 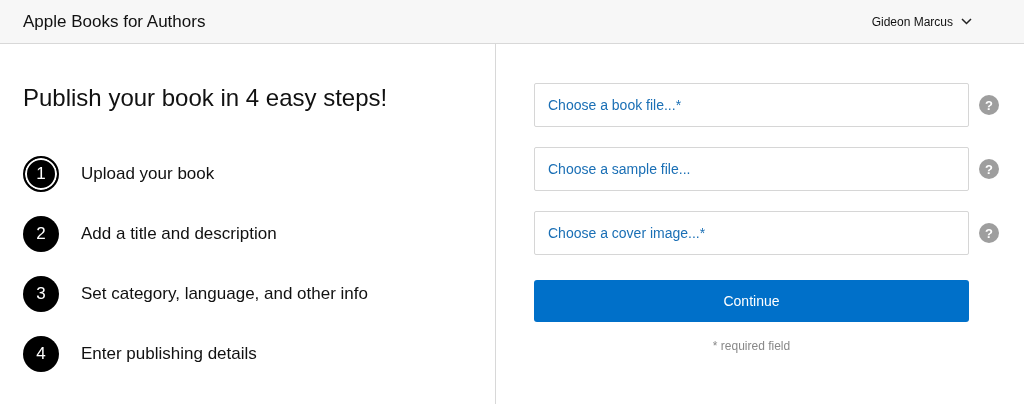 What do you see at coordinates (41, 174) in the screenshot?
I see `step-number: 1` at bounding box center [41, 174].